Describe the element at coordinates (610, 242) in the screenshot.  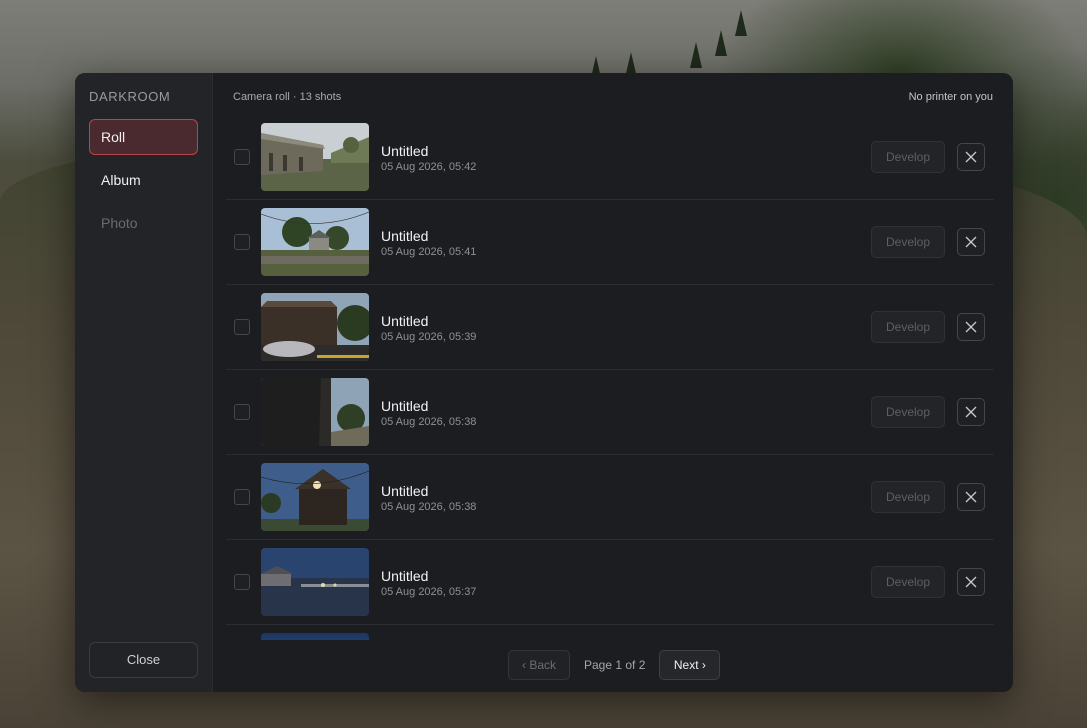
I see `list-item: Untitled 05 Aug 2026, 05:41 Develop` at that location.